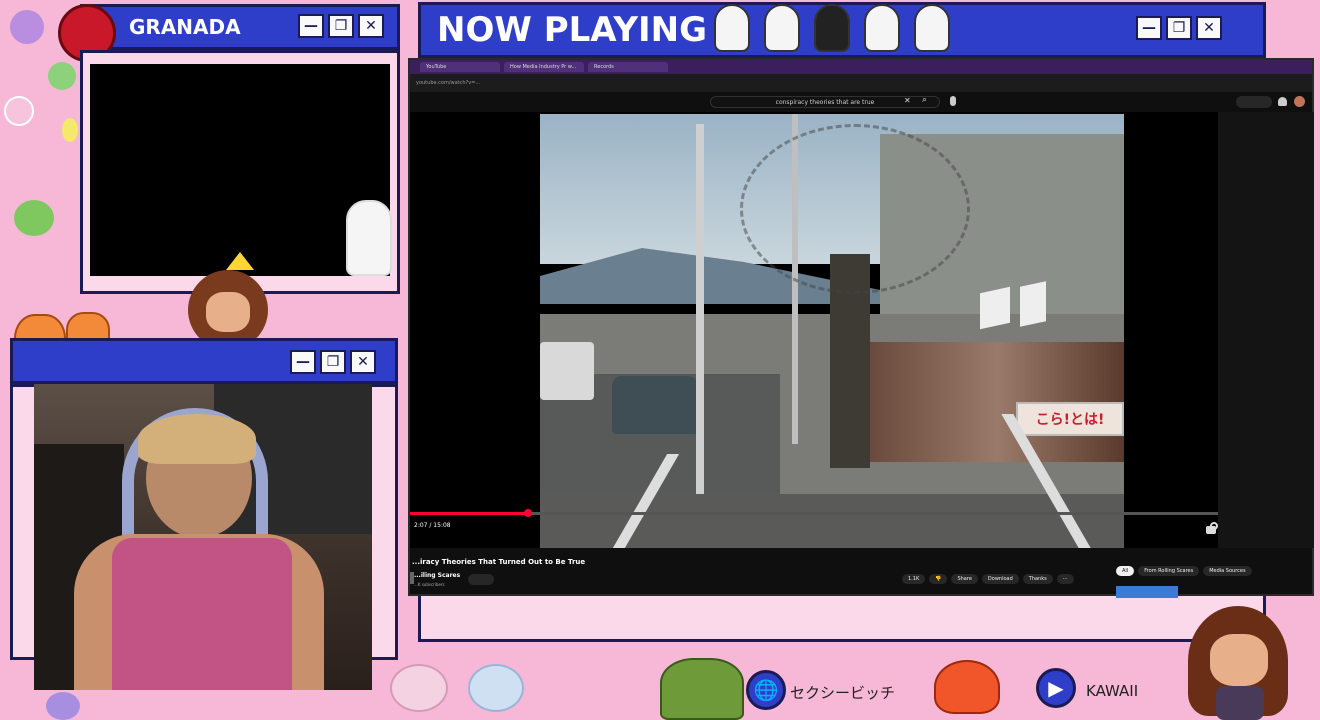 This screenshot has height=720, width=1320. What do you see at coordinates (1056, 688) in the screenshot?
I see `play-icon: ▶` at bounding box center [1056, 688].